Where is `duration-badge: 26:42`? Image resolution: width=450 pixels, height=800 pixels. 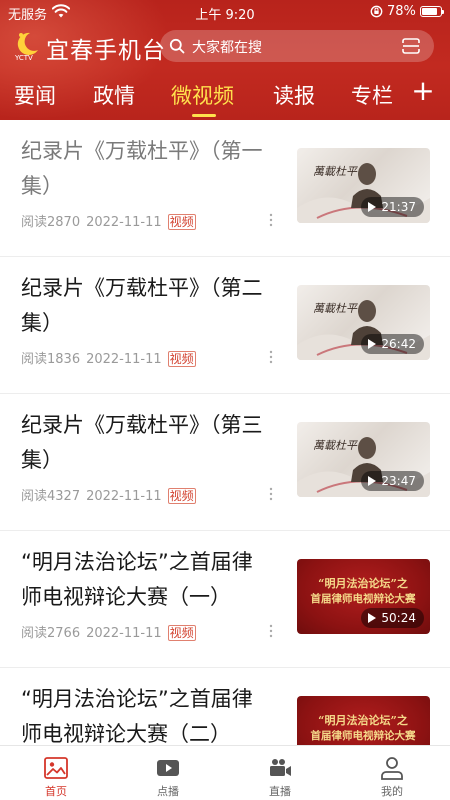 duration-badge: 26:42 is located at coordinates (392, 344).